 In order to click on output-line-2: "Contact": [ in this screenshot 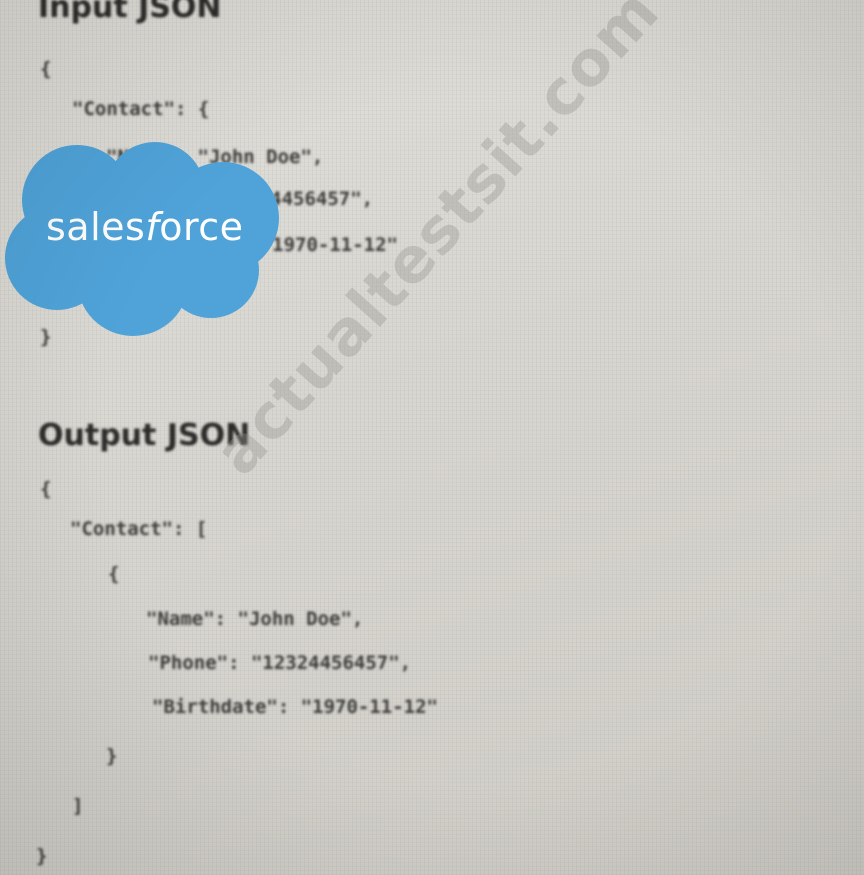, I will do `click(139, 529)`.